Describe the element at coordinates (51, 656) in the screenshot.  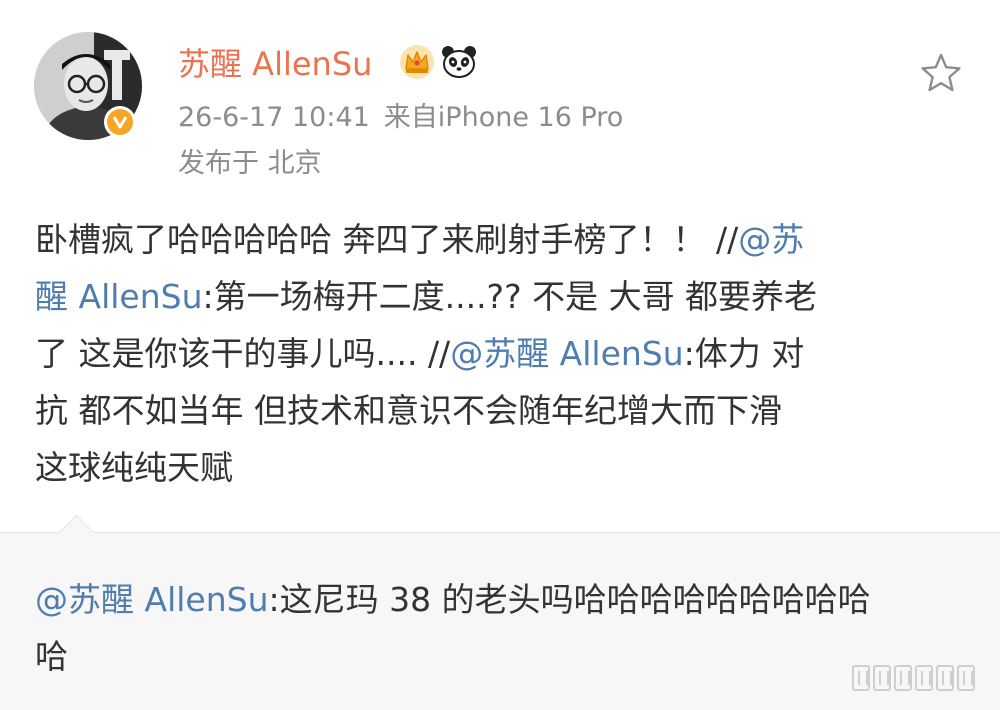
I see `repost-line: 哈` at that location.